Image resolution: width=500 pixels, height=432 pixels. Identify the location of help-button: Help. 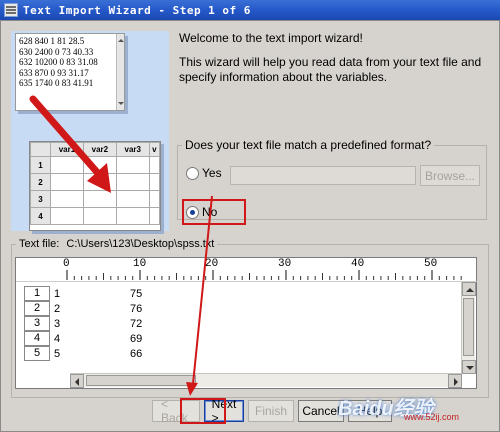
(370, 411).